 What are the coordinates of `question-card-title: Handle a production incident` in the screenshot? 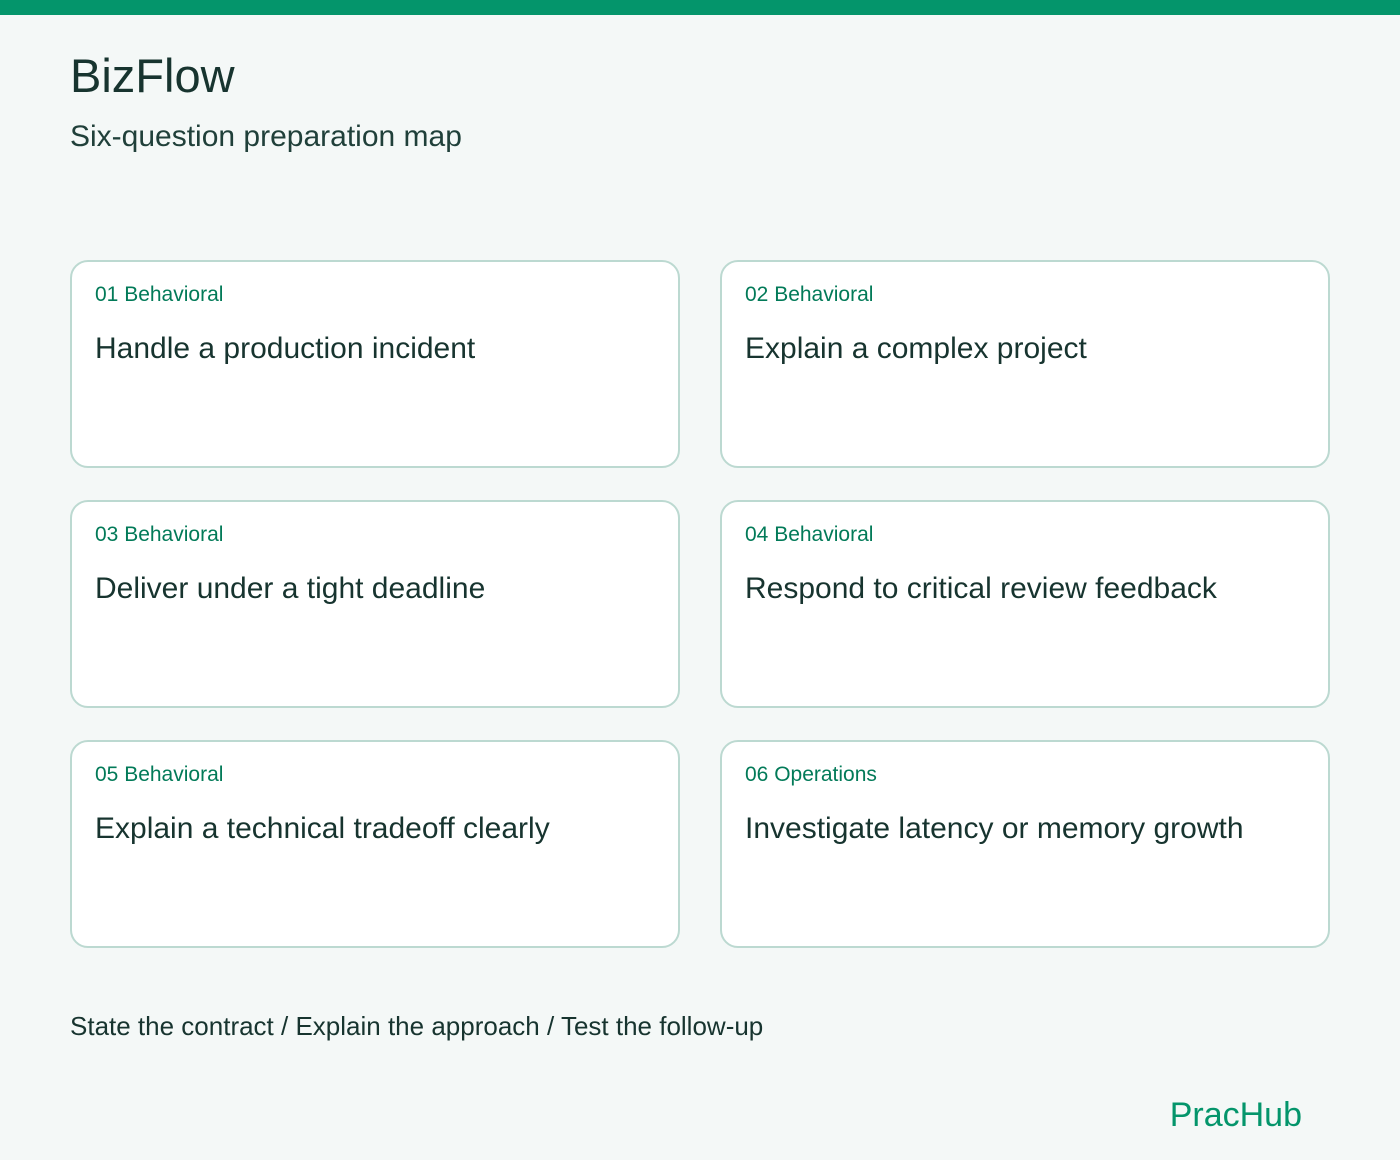 It's located at (285, 348).